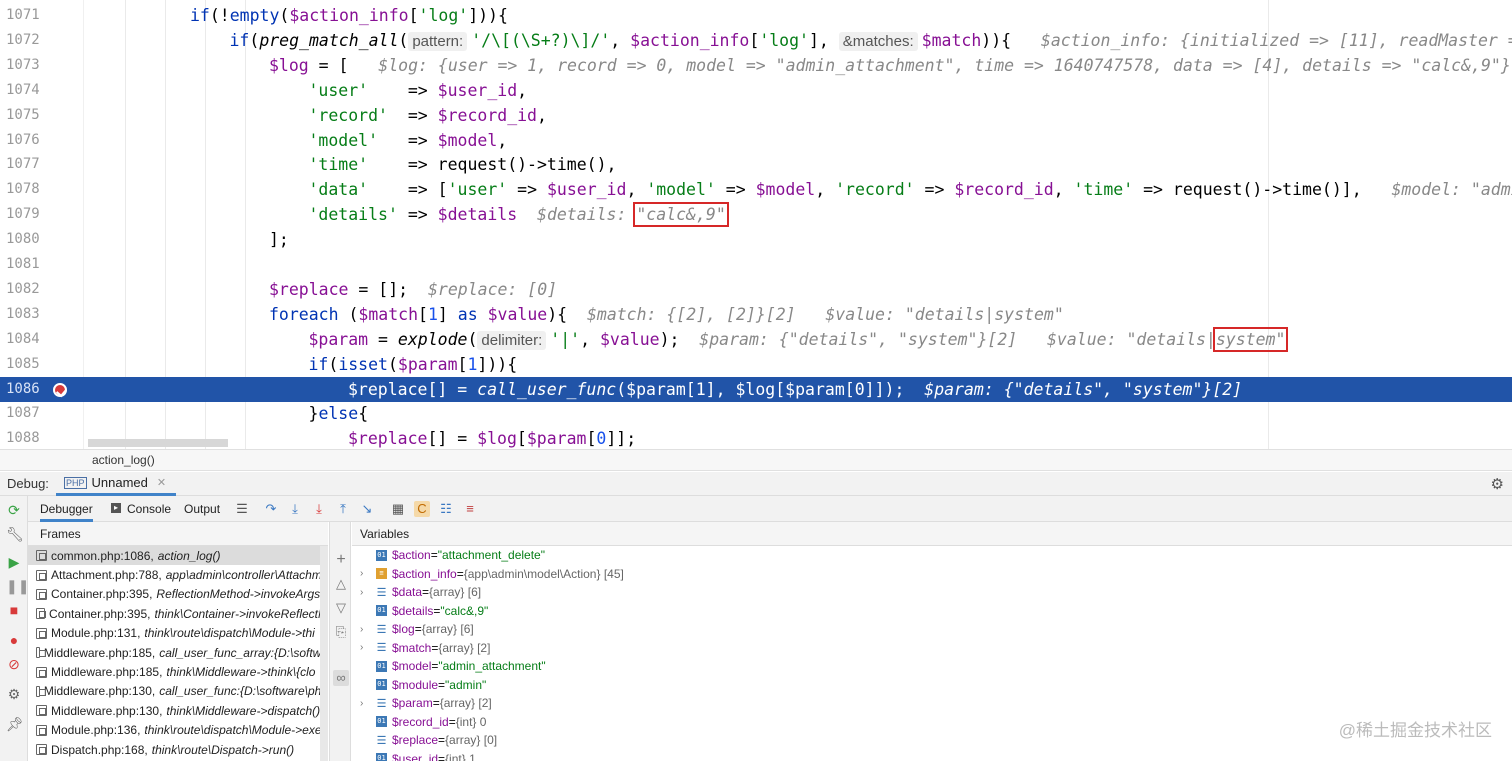 Image resolution: width=1512 pixels, height=761 pixels. What do you see at coordinates (15, 534) in the screenshot?
I see `wrench-icon: 🔧︎` at bounding box center [15, 534].